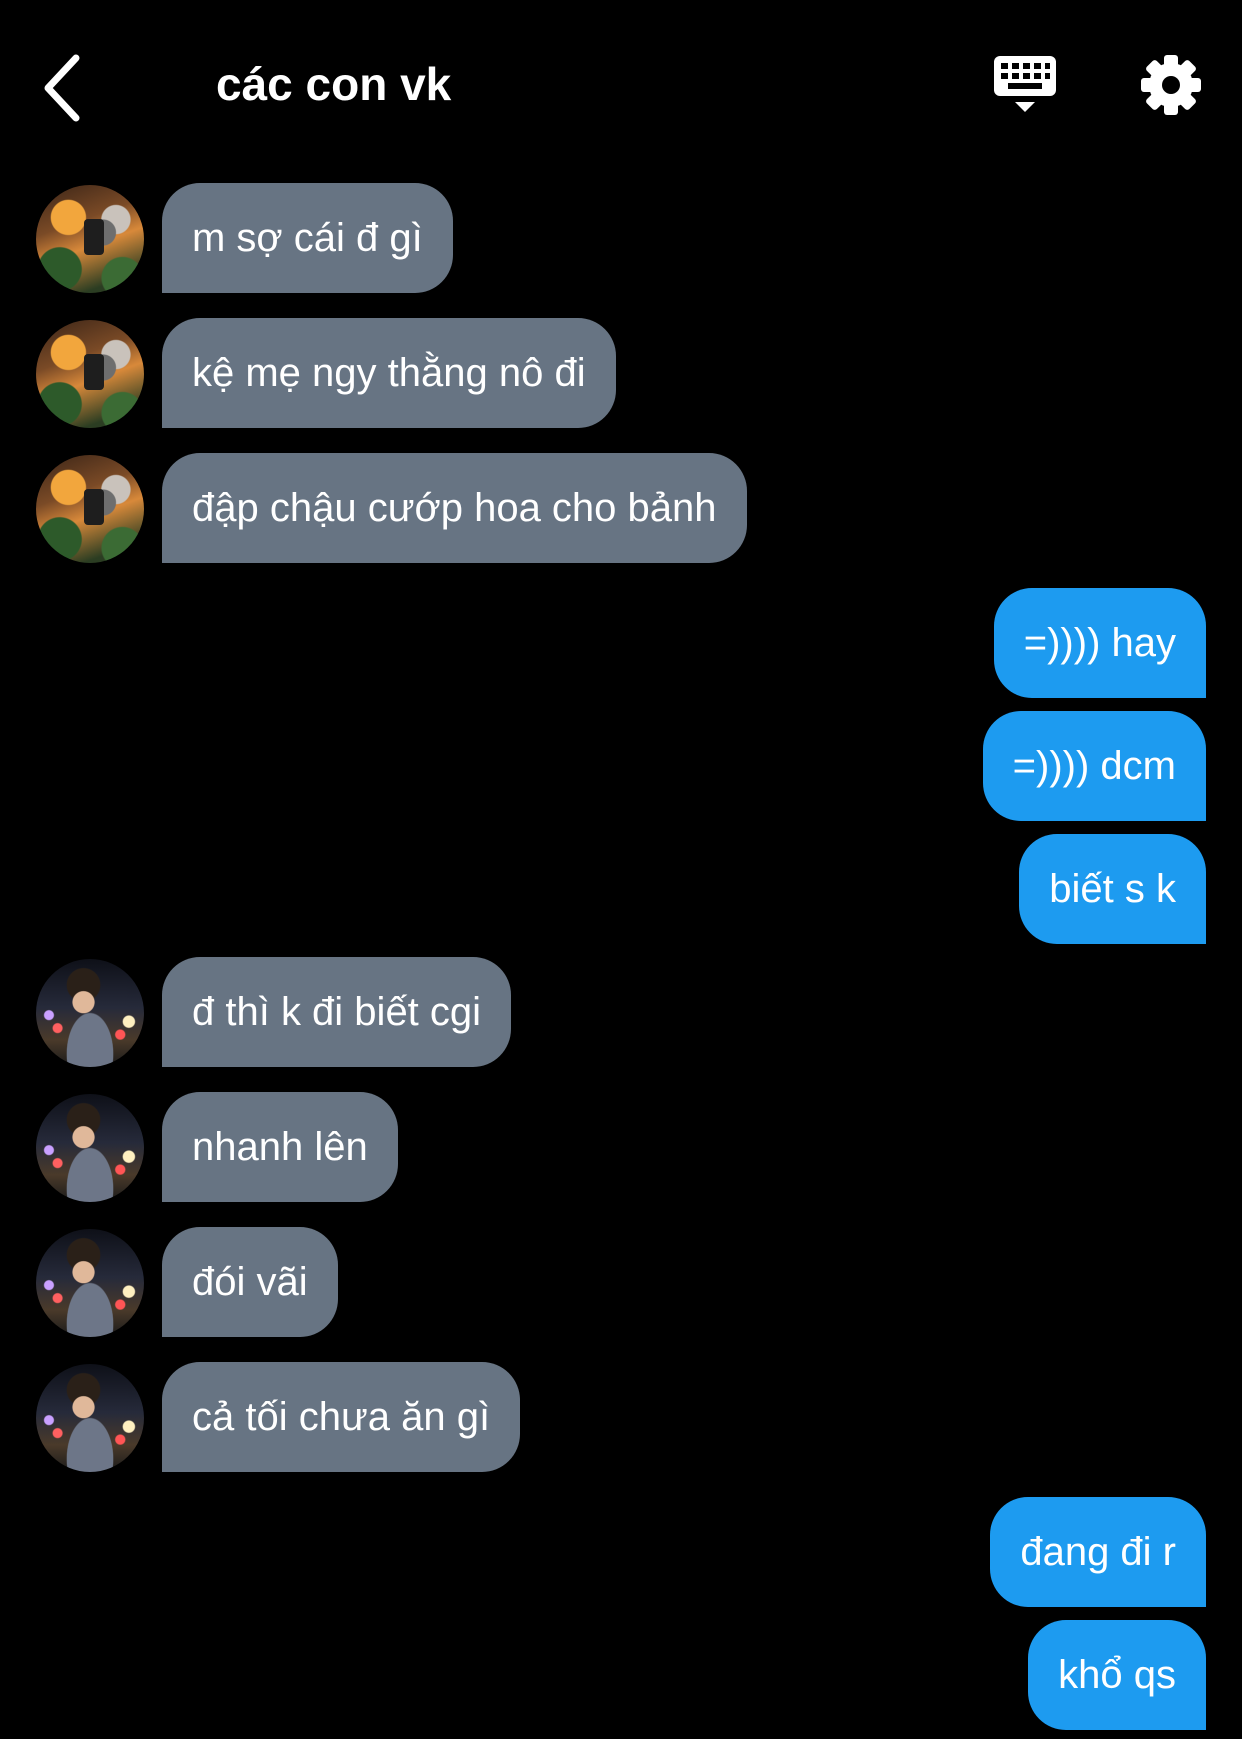 This screenshot has height=1739, width=1242. Describe the element at coordinates (341, 1417) in the screenshot. I see `message-bubble-incoming: cả tối chưa ăn gì` at that location.